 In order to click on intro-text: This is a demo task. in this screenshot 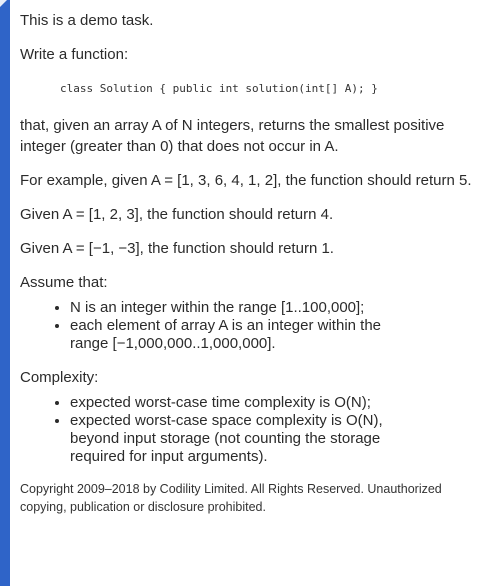, I will do `click(87, 20)`.